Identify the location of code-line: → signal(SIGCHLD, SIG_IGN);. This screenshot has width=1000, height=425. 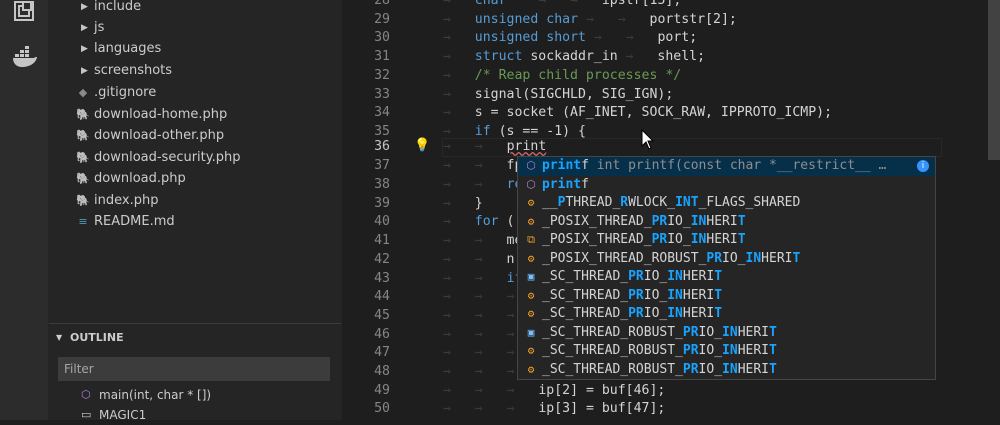
(558, 94).